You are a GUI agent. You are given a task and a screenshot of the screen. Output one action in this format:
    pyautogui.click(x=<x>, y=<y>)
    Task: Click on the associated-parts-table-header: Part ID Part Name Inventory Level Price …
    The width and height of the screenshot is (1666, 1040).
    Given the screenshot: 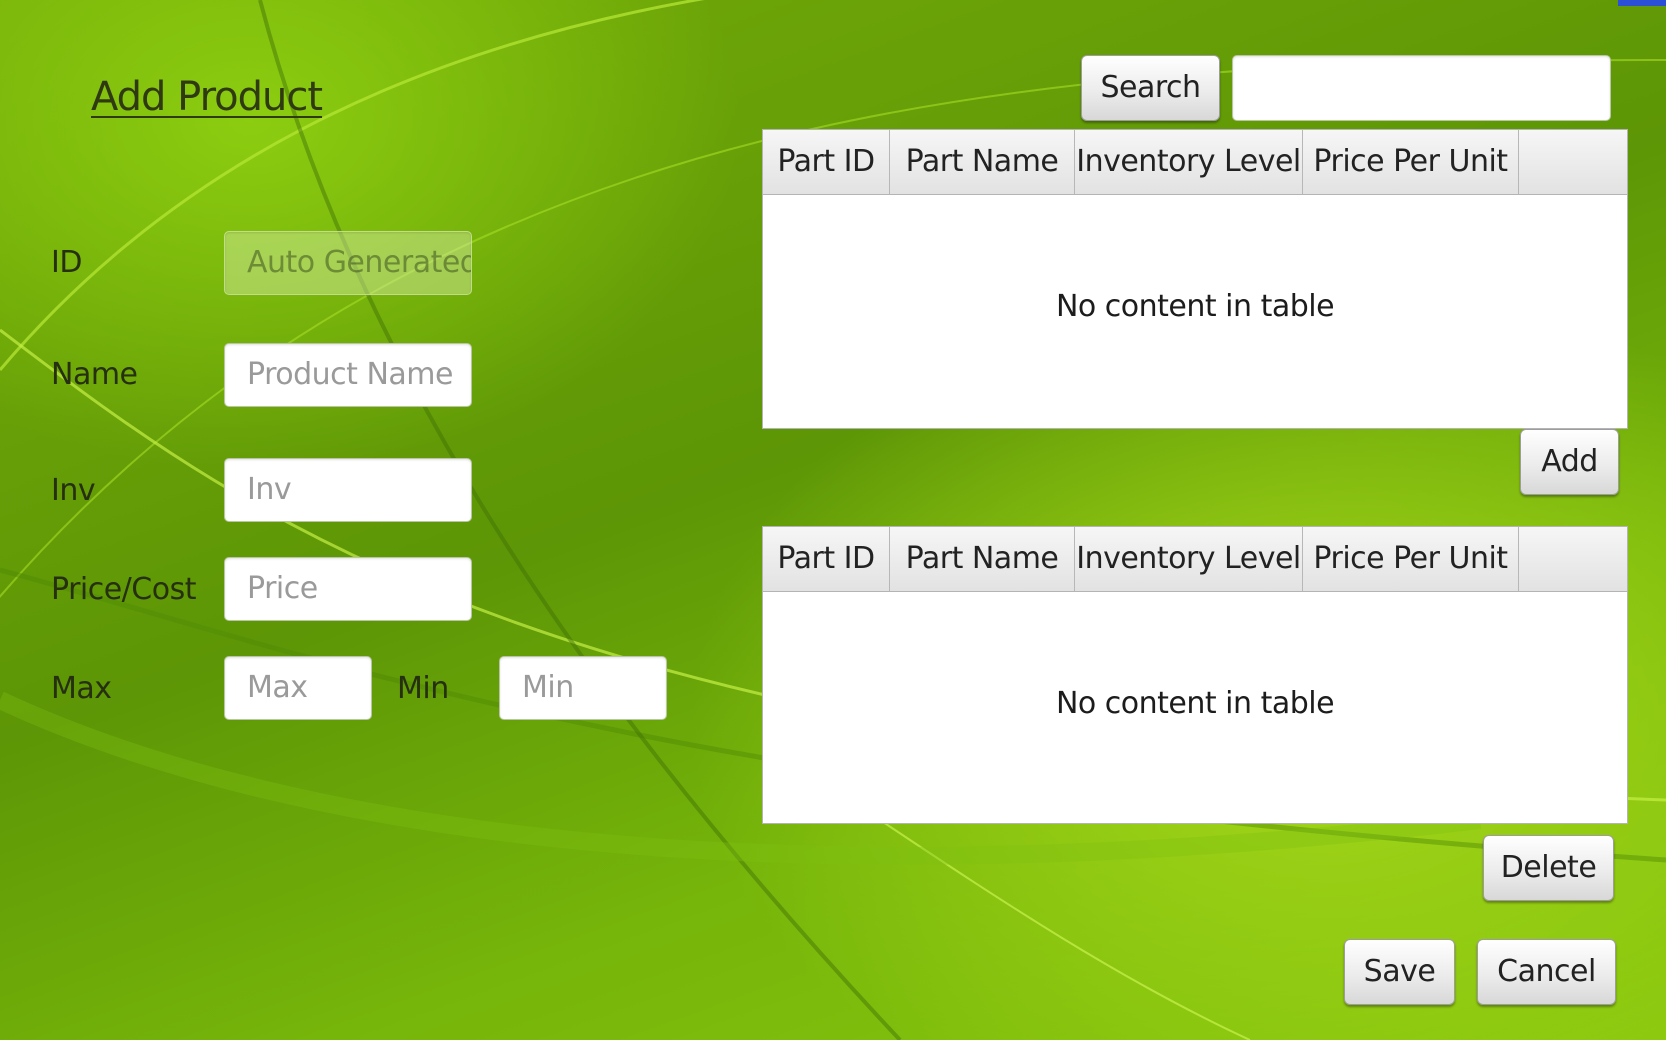 What is the action you would take?
    pyautogui.click(x=1195, y=559)
    